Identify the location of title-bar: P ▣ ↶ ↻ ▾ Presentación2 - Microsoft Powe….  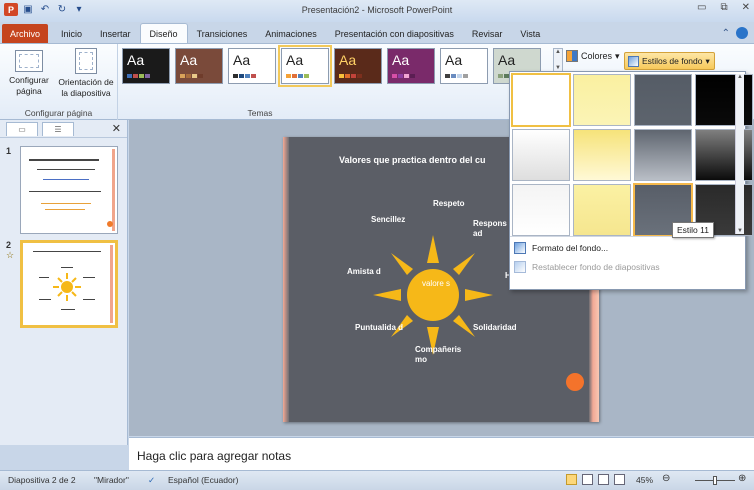
(377, 11).